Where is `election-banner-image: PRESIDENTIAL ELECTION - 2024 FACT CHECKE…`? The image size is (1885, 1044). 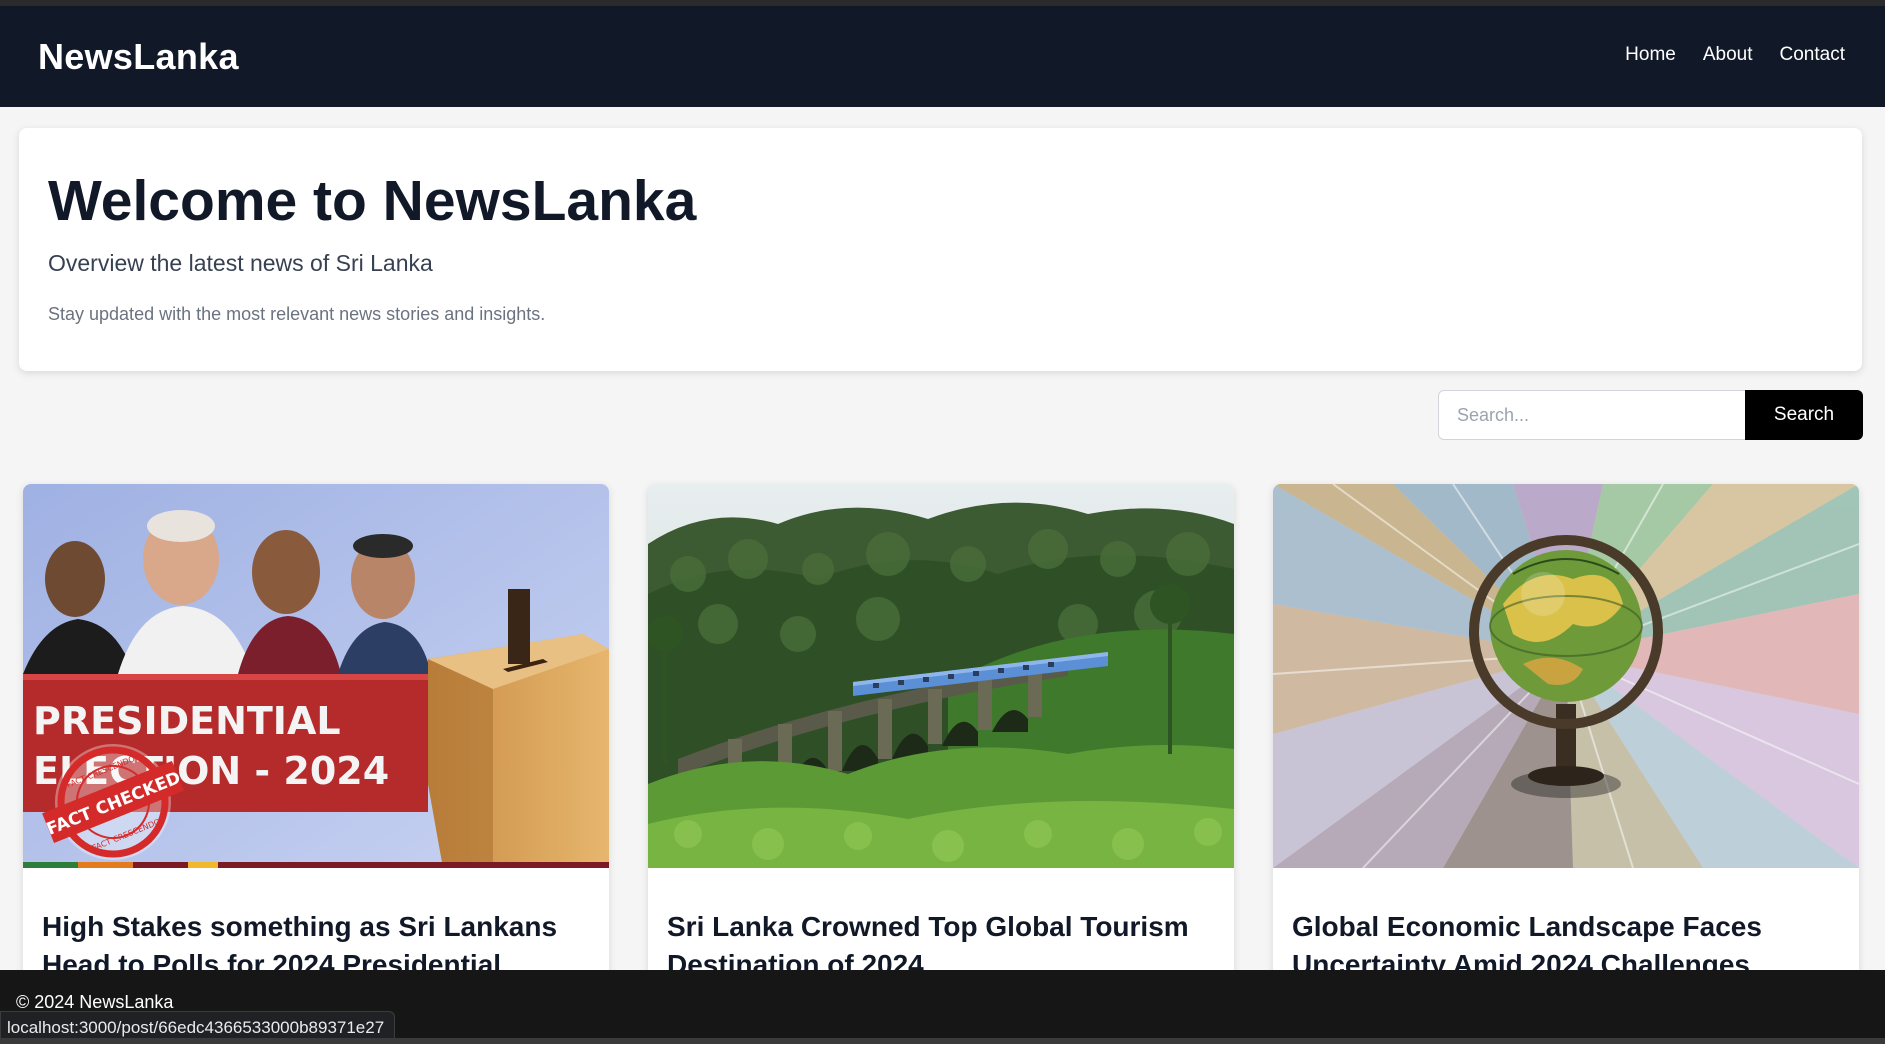
election-banner-image: PRESIDENTIAL ELECTION - 2024 FACT CHECKE… is located at coordinates (316, 676).